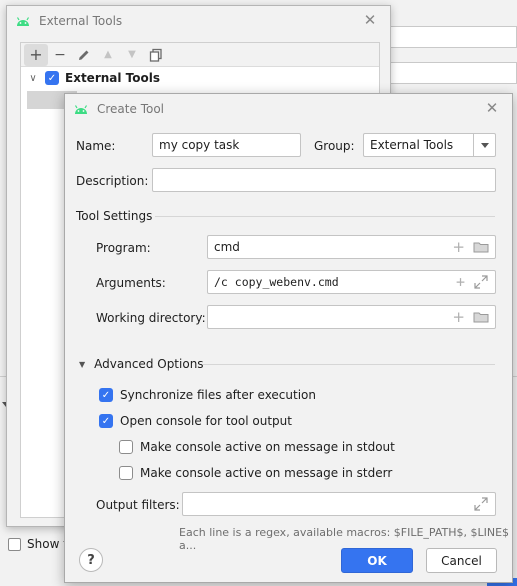 Image resolution: width=517 pixels, height=586 pixels. Describe the element at coordinates (131, 283) in the screenshot. I see `arguments-label: Arguments:` at that location.